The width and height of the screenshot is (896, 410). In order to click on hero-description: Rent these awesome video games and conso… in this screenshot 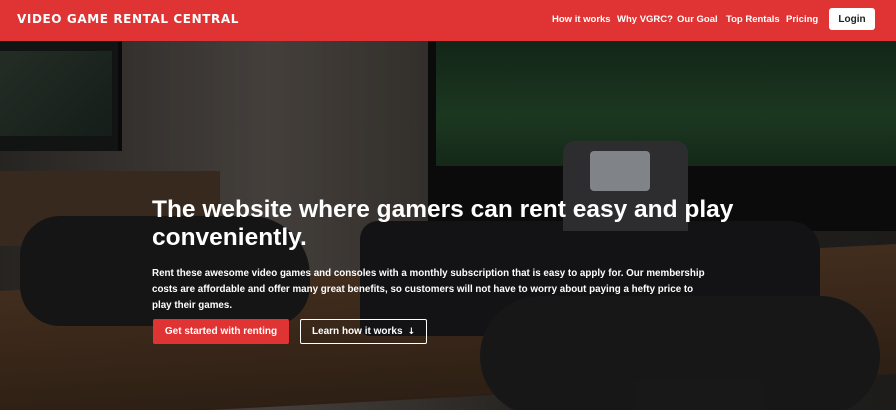, I will do `click(428, 289)`.